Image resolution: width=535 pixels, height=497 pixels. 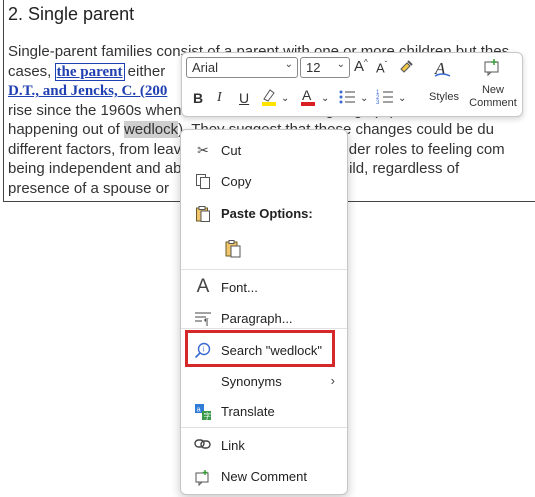 I want to click on copy-icon, so click(x=203, y=182).